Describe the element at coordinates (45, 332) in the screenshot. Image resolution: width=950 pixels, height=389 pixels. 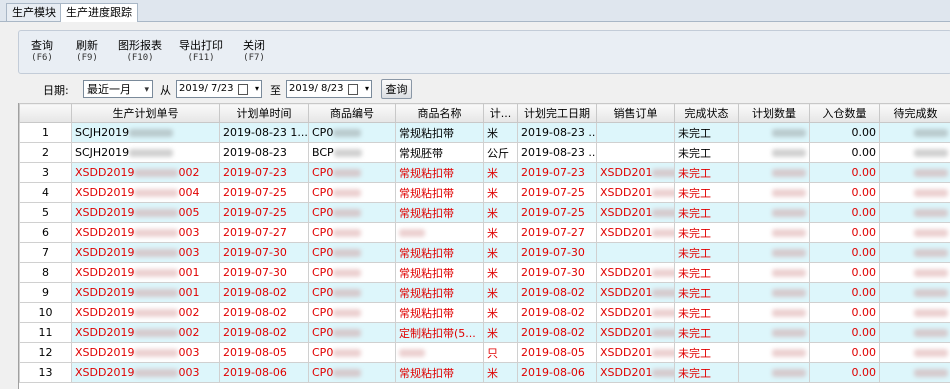
I see `row-number: 11` at that location.